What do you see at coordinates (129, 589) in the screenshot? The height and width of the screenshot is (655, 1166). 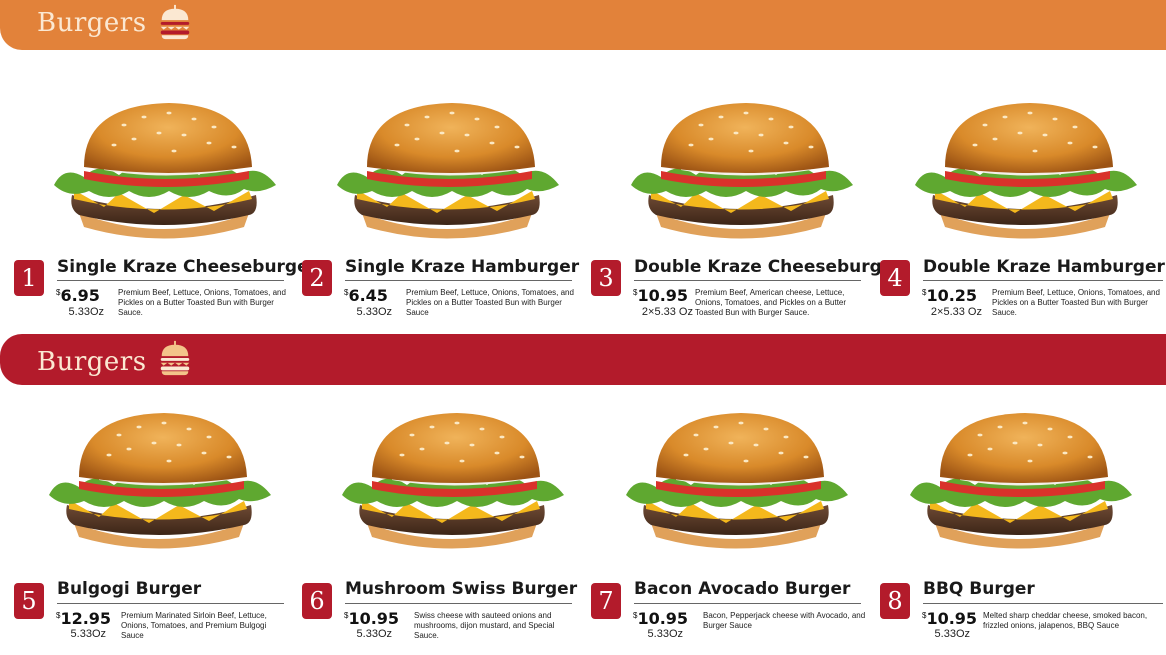 I see `item-name: Bulgogi Burger` at bounding box center [129, 589].